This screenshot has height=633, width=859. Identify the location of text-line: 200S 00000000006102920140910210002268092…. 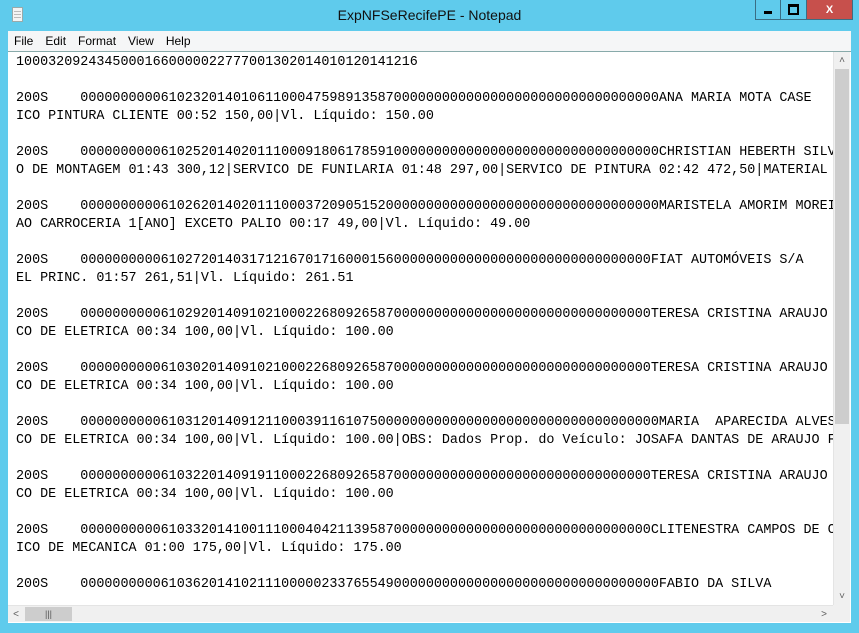
(424, 314).